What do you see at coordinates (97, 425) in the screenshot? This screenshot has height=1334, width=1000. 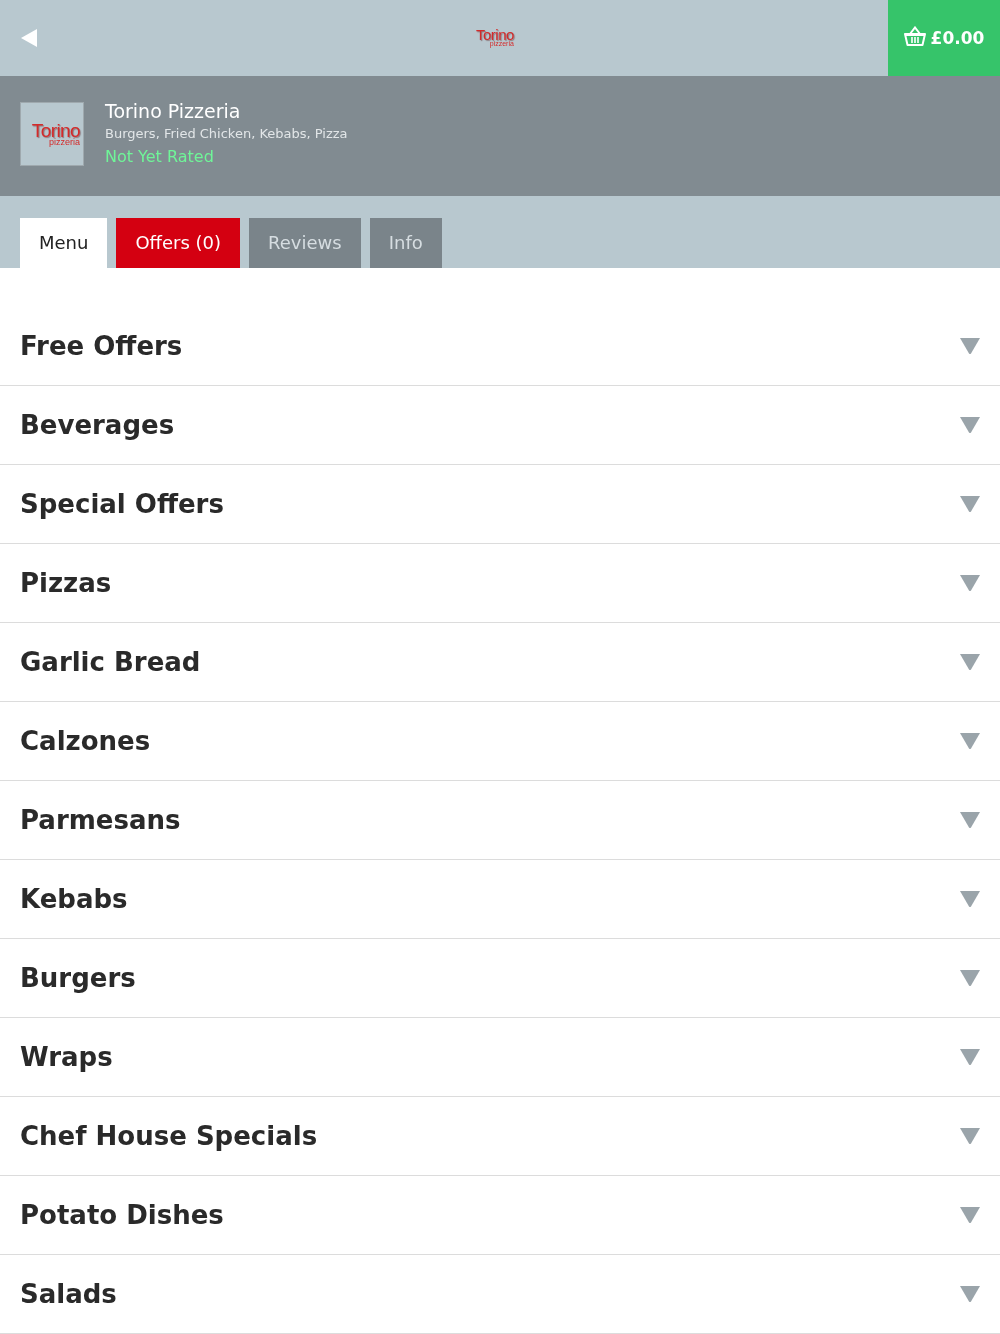 I see `category-title: Beverages` at bounding box center [97, 425].